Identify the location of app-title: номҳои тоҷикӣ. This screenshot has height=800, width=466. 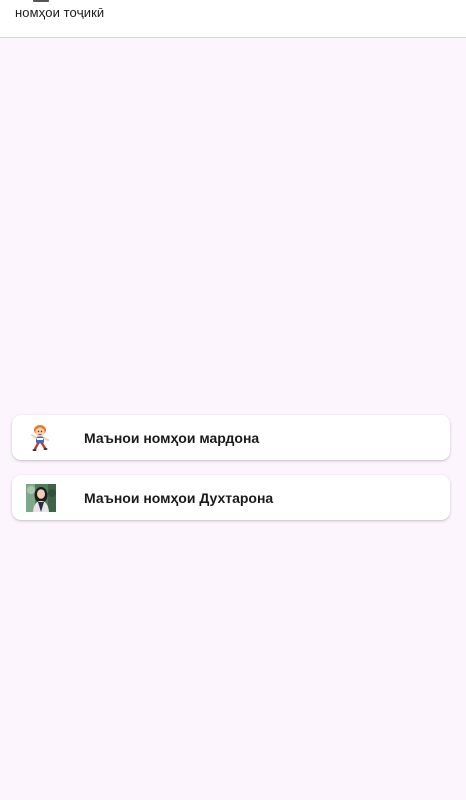
(60, 12).